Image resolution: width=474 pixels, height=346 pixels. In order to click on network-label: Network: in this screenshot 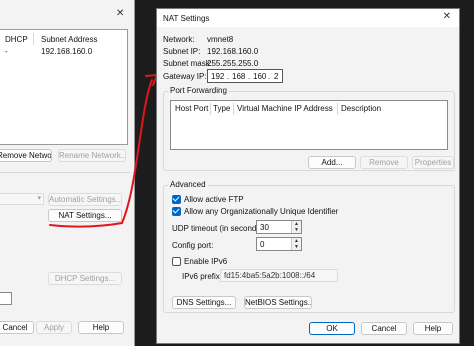, I will do `click(179, 39)`.